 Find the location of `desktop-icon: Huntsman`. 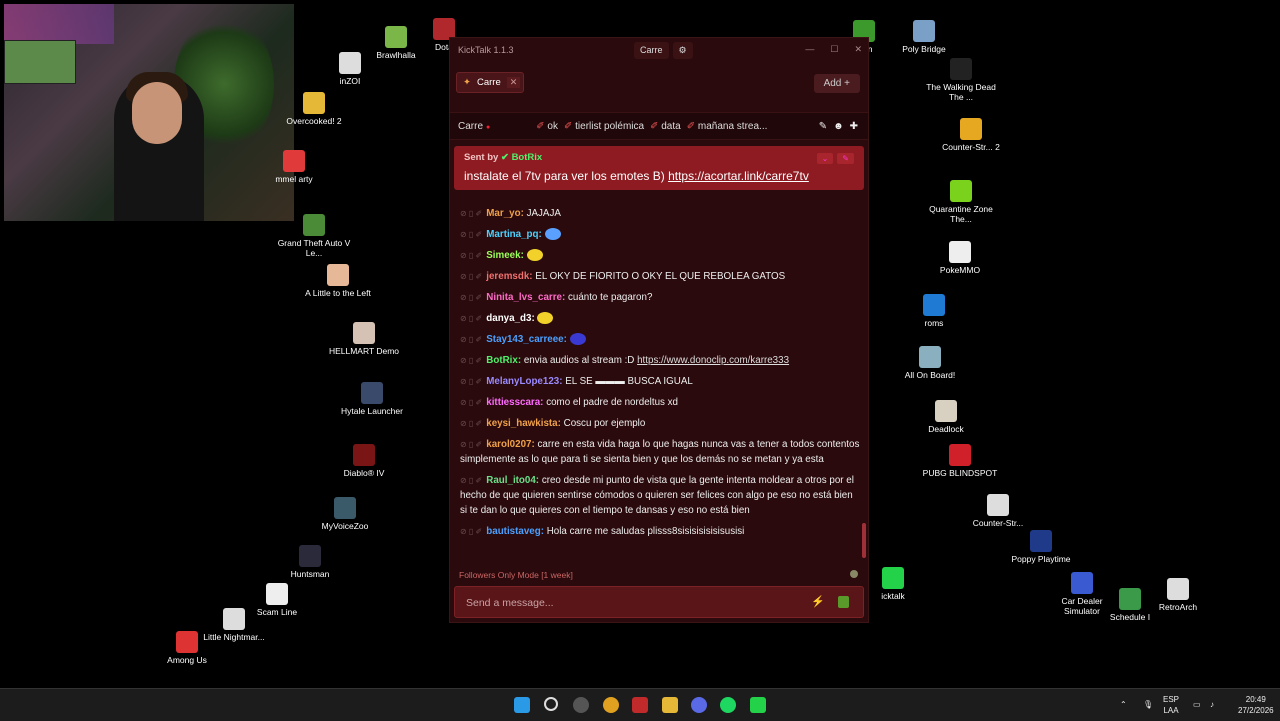

desktop-icon: Huntsman is located at coordinates (310, 562).